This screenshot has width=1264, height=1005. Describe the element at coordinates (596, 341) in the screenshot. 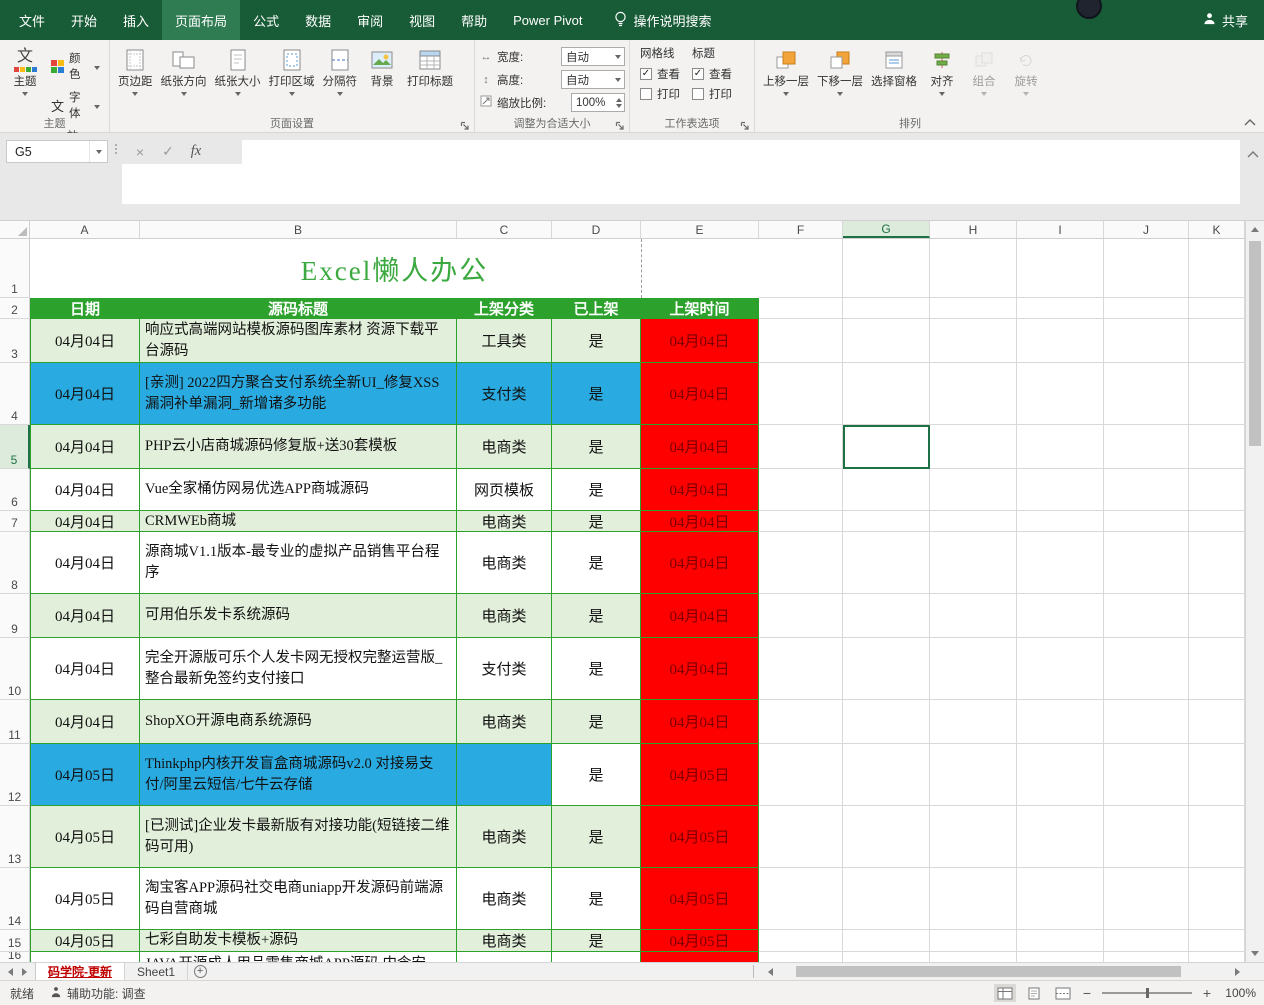

I see `cell-D3: 是` at that location.